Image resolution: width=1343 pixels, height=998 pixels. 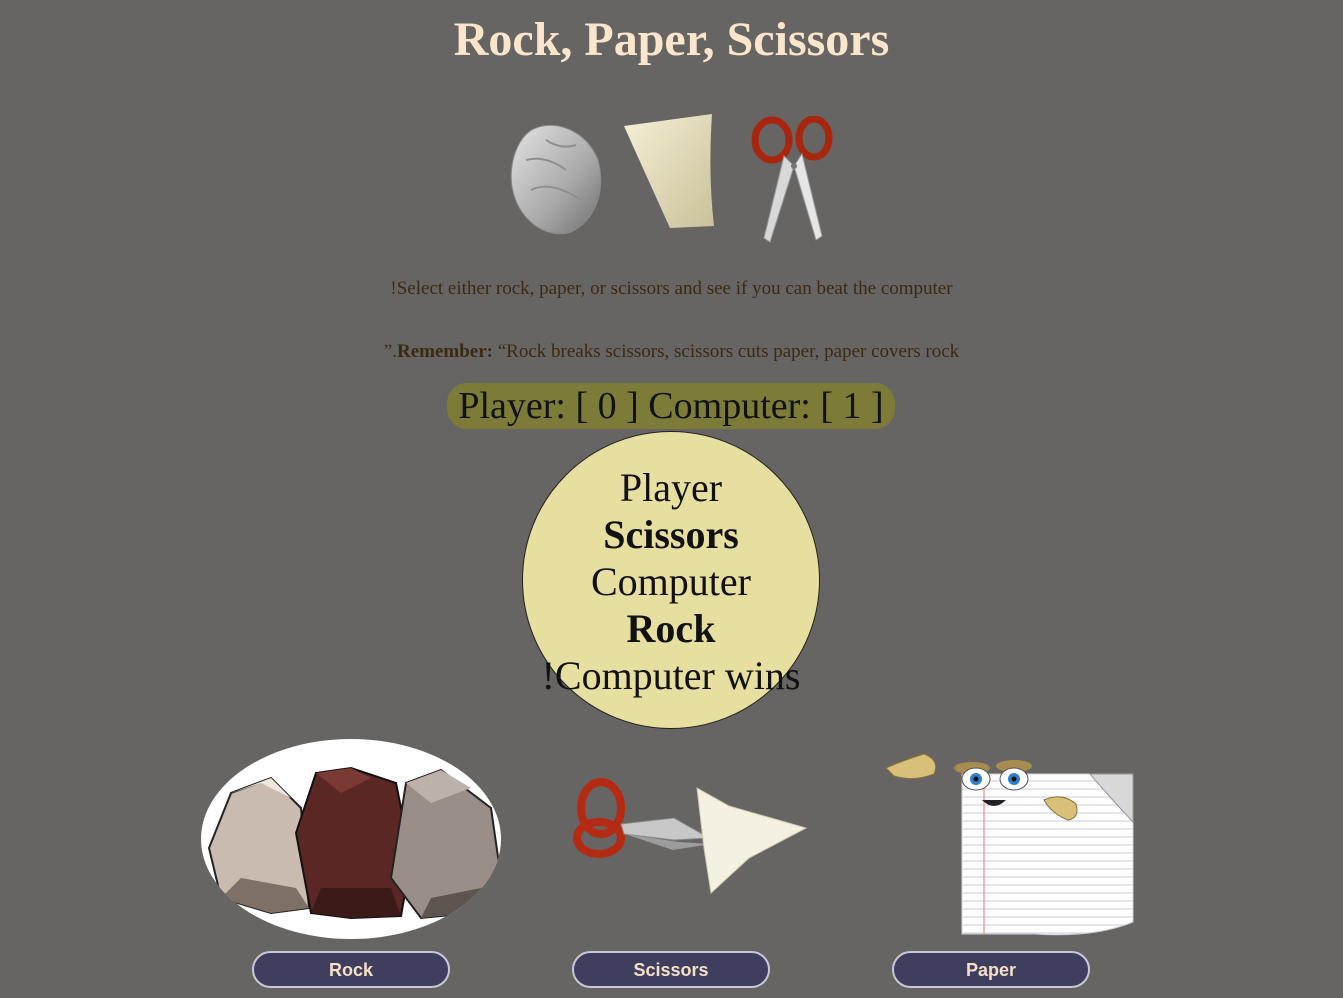 I want to click on rock-button: Rock, so click(x=351, y=969).